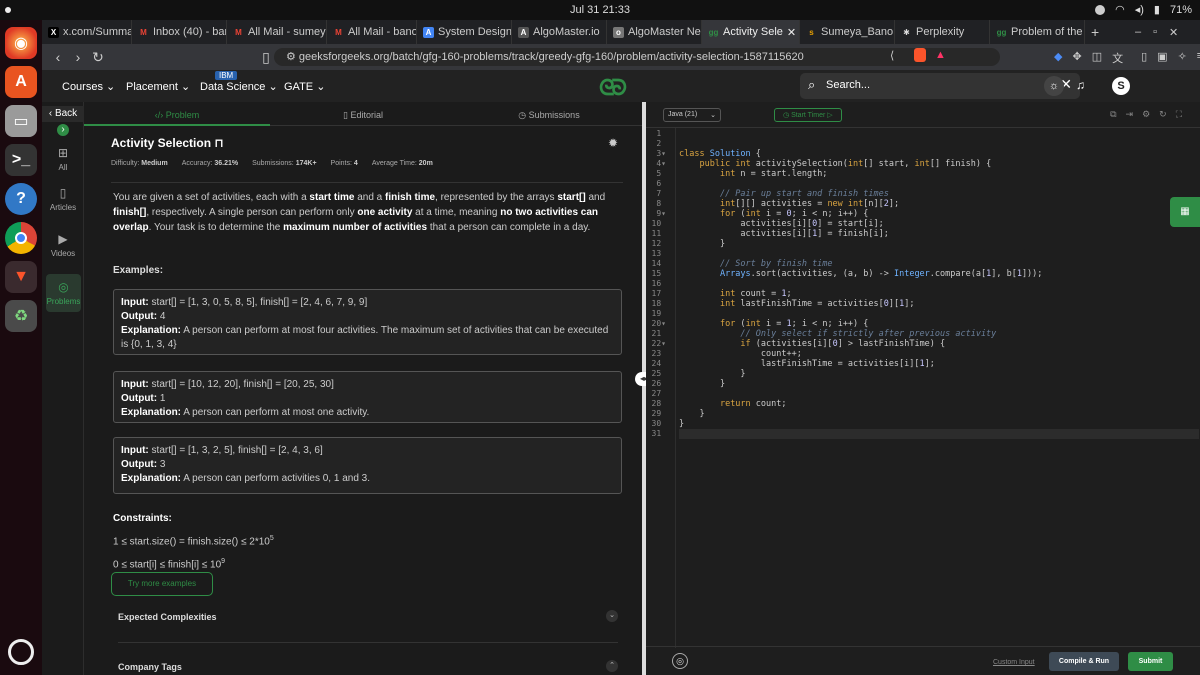 The width and height of the screenshot is (1200, 675). Describe the element at coordinates (1155, 32) in the screenshot. I see `maximize-icon: ▫` at that location.